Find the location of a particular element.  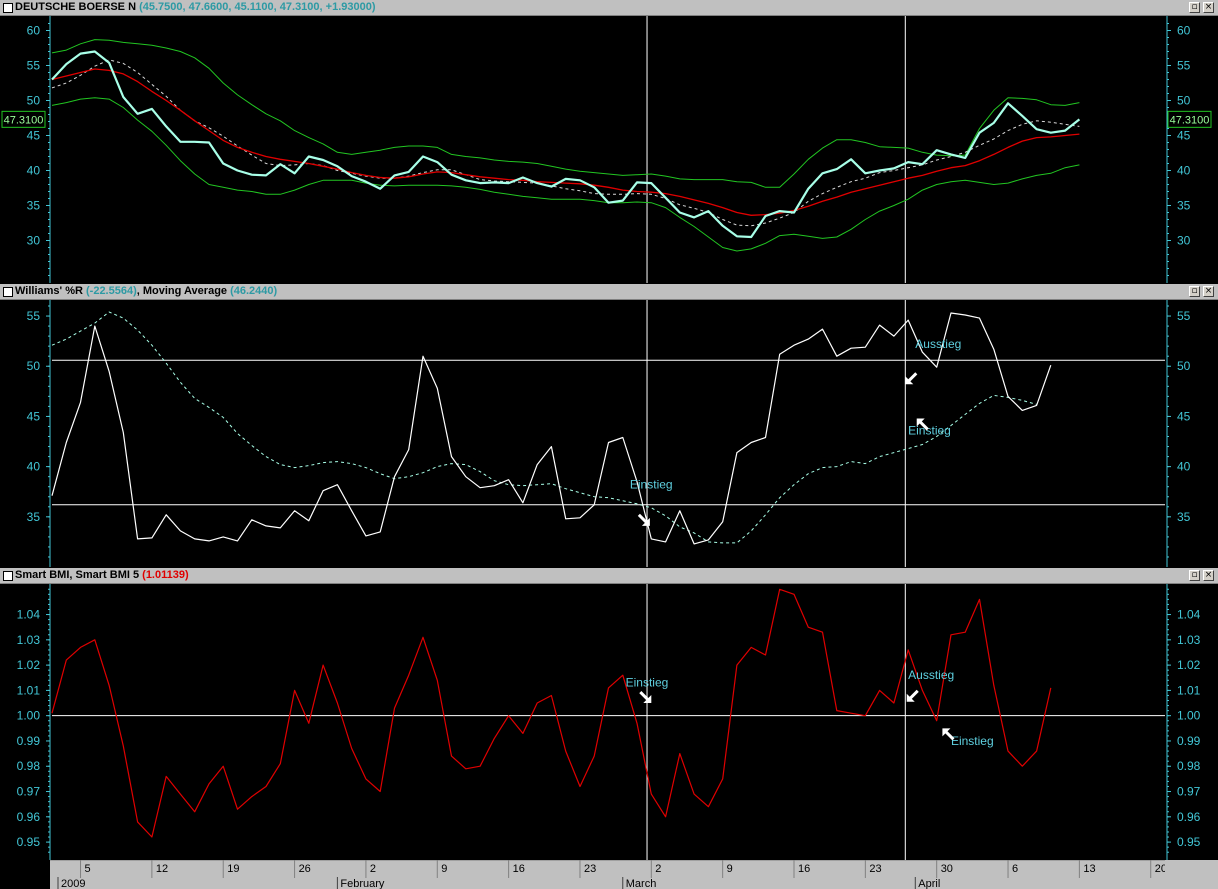

date-tick-label: 6 is located at coordinates (1015, 869).